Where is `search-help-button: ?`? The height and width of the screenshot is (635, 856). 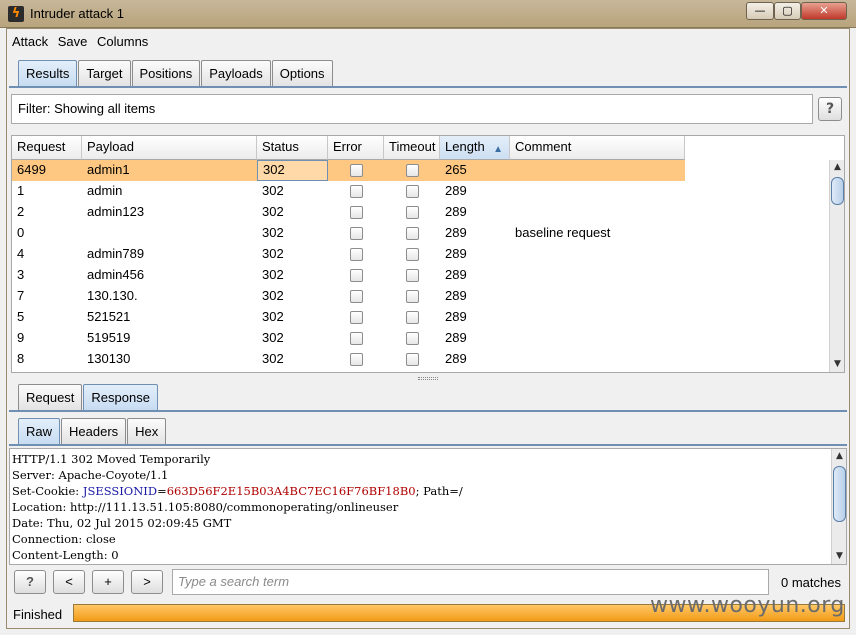 search-help-button: ? is located at coordinates (30, 582).